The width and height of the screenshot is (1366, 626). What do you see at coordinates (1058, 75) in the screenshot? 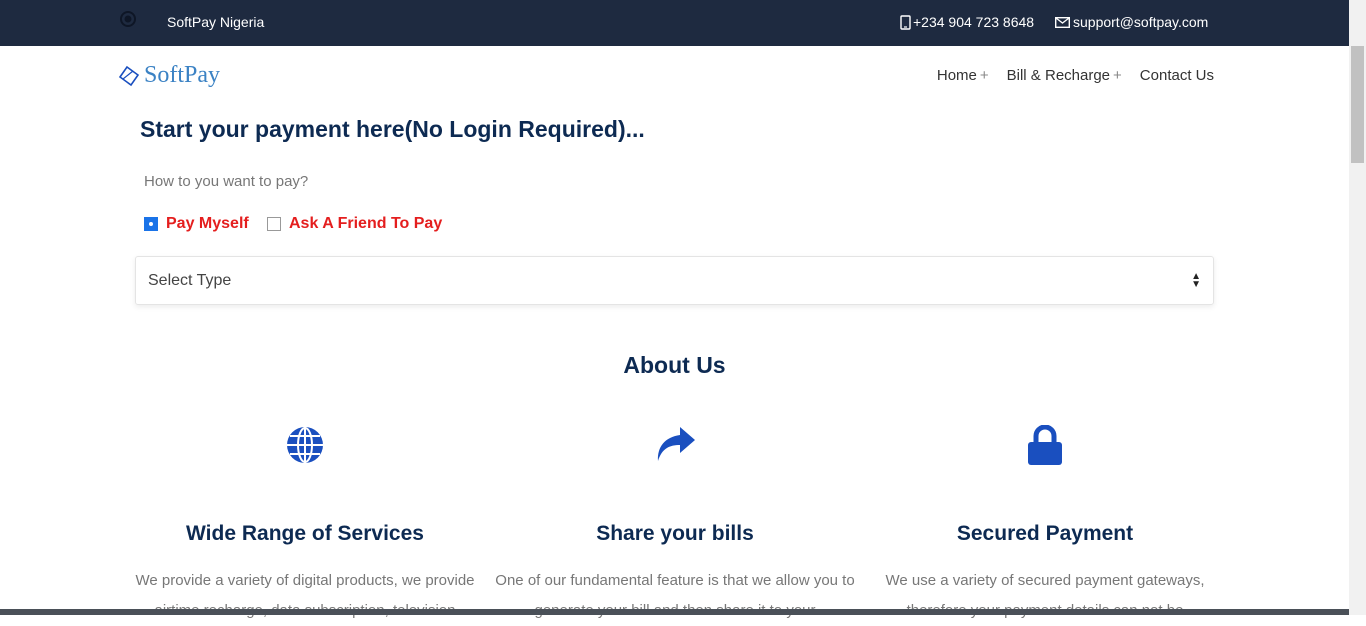
I see `nav-bill-label: Bill & Recharge` at bounding box center [1058, 75].